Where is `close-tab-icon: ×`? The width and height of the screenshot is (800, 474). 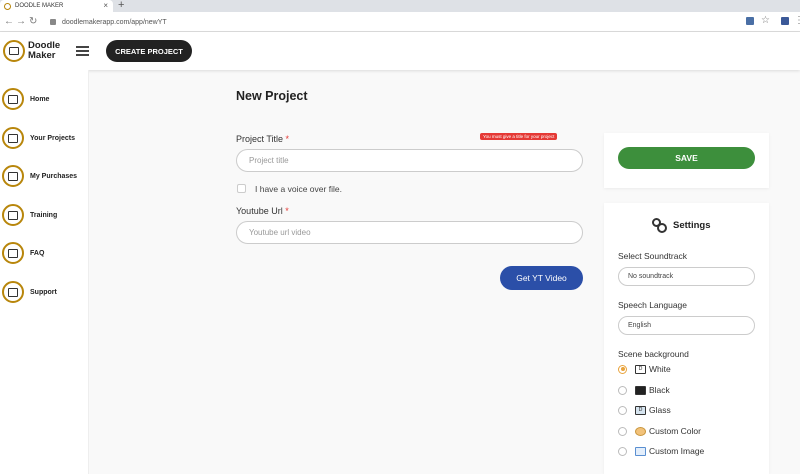 close-tab-icon: × is located at coordinates (105, 5).